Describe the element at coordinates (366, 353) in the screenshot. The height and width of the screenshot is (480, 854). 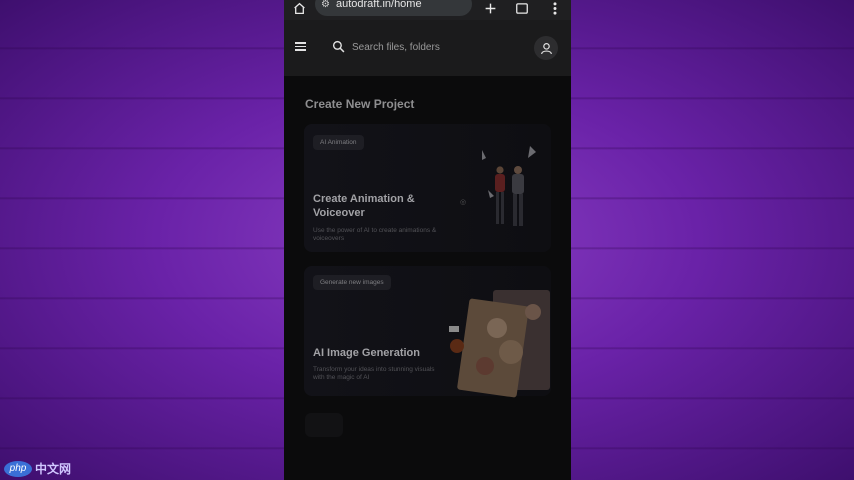
I see `card-title: AI Image Generation` at that location.